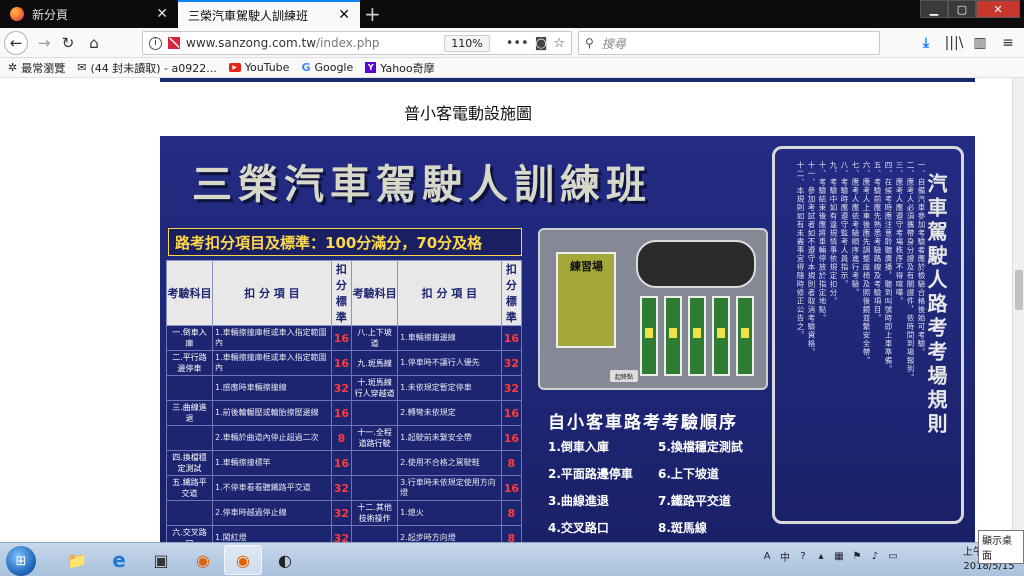 The image size is (1024, 576). What do you see at coordinates (44, 43) in the screenshot?
I see `forward-button: →` at bounding box center [44, 43].